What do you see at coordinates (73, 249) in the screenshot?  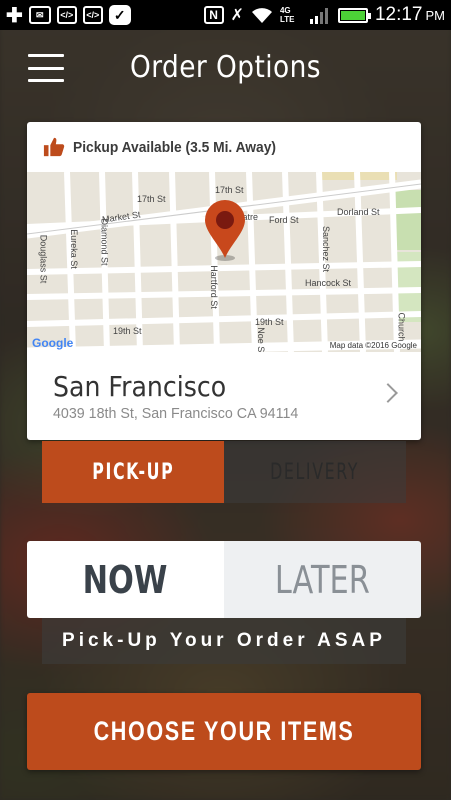 I see `map-label: Eureka St` at bounding box center [73, 249].